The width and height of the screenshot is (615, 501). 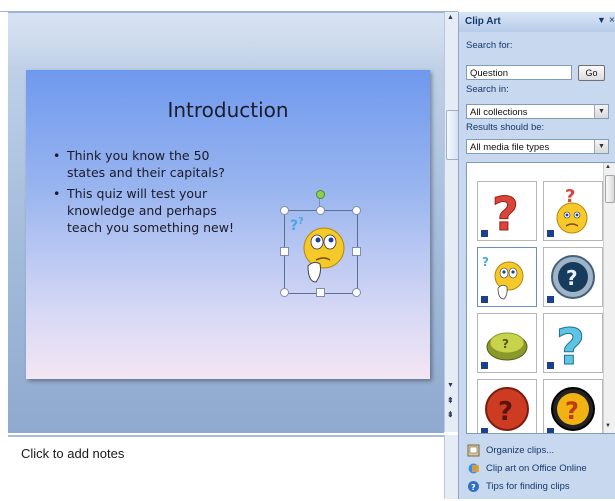 I want to click on slide-vertical-scrollbar: ▲ ▼ ⇞ ⇟, so click(x=451, y=222).